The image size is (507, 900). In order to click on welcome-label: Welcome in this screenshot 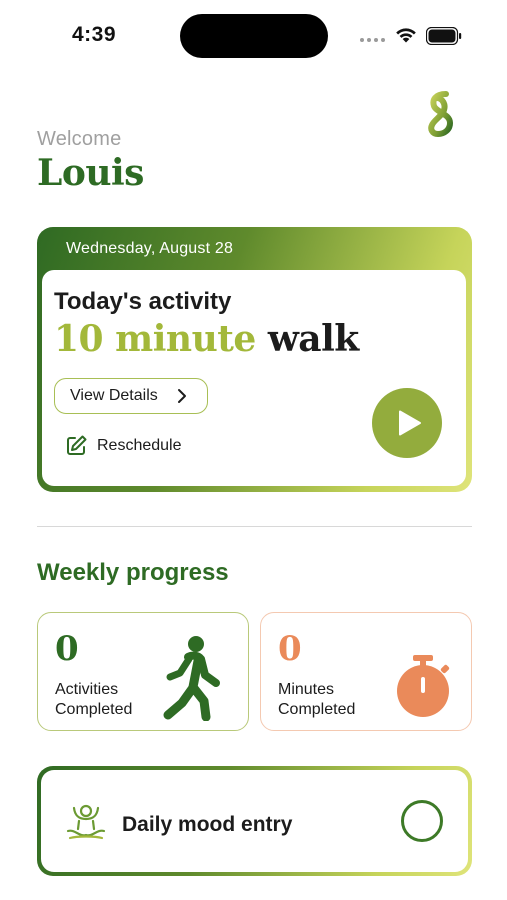, I will do `click(79, 139)`.